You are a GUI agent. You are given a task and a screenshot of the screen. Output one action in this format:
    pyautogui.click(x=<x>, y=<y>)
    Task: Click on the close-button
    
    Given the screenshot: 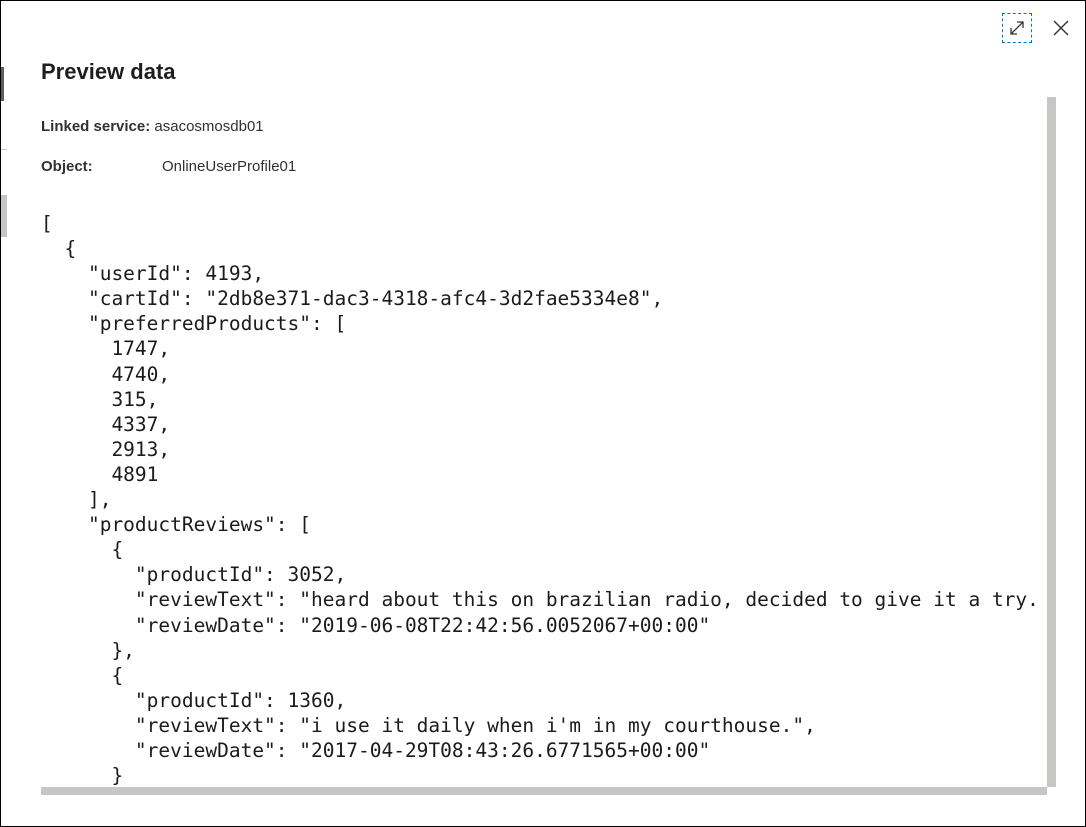 What is the action you would take?
    pyautogui.click(x=1061, y=28)
    